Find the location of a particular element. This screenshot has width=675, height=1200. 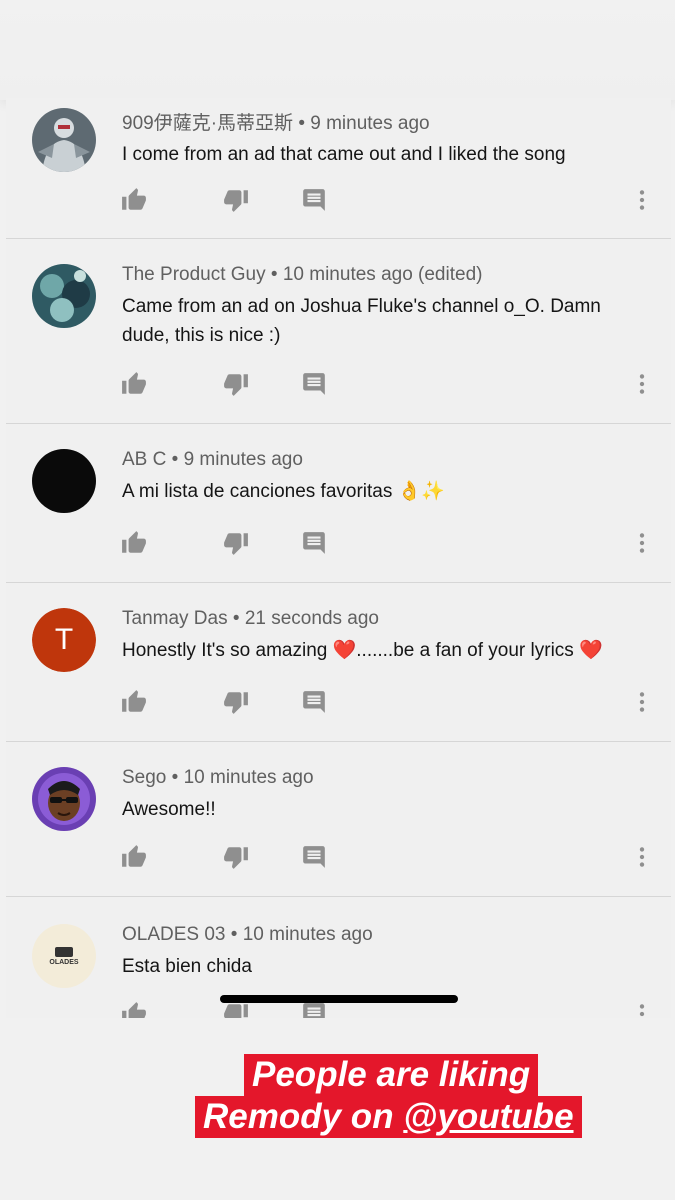

author-name: Sego is located at coordinates (144, 777).